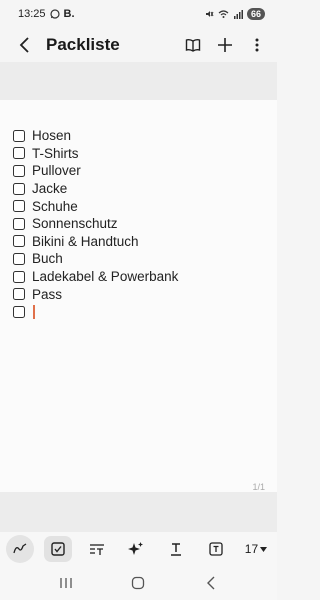  Describe the element at coordinates (75, 223) in the screenshot. I see `list-item-label: Sonnenschutz` at that location.